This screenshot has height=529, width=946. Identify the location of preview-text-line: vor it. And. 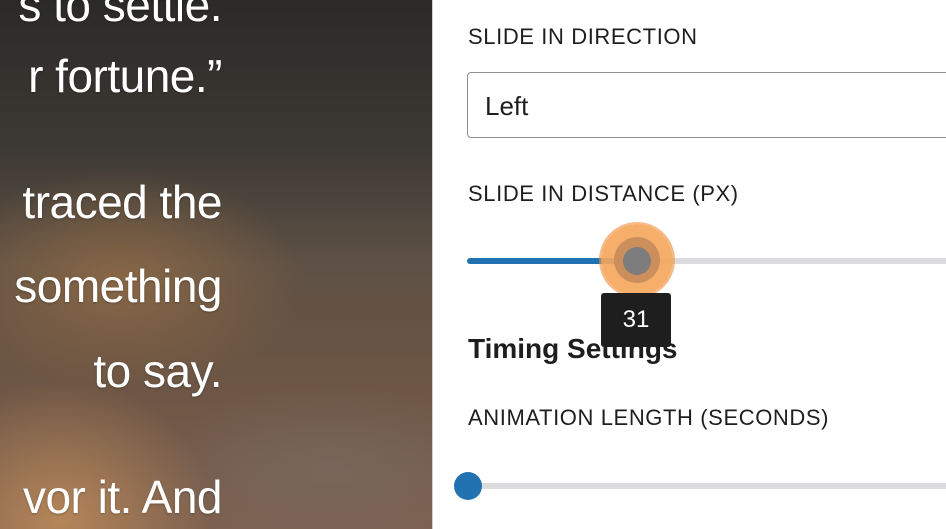
(122, 497).